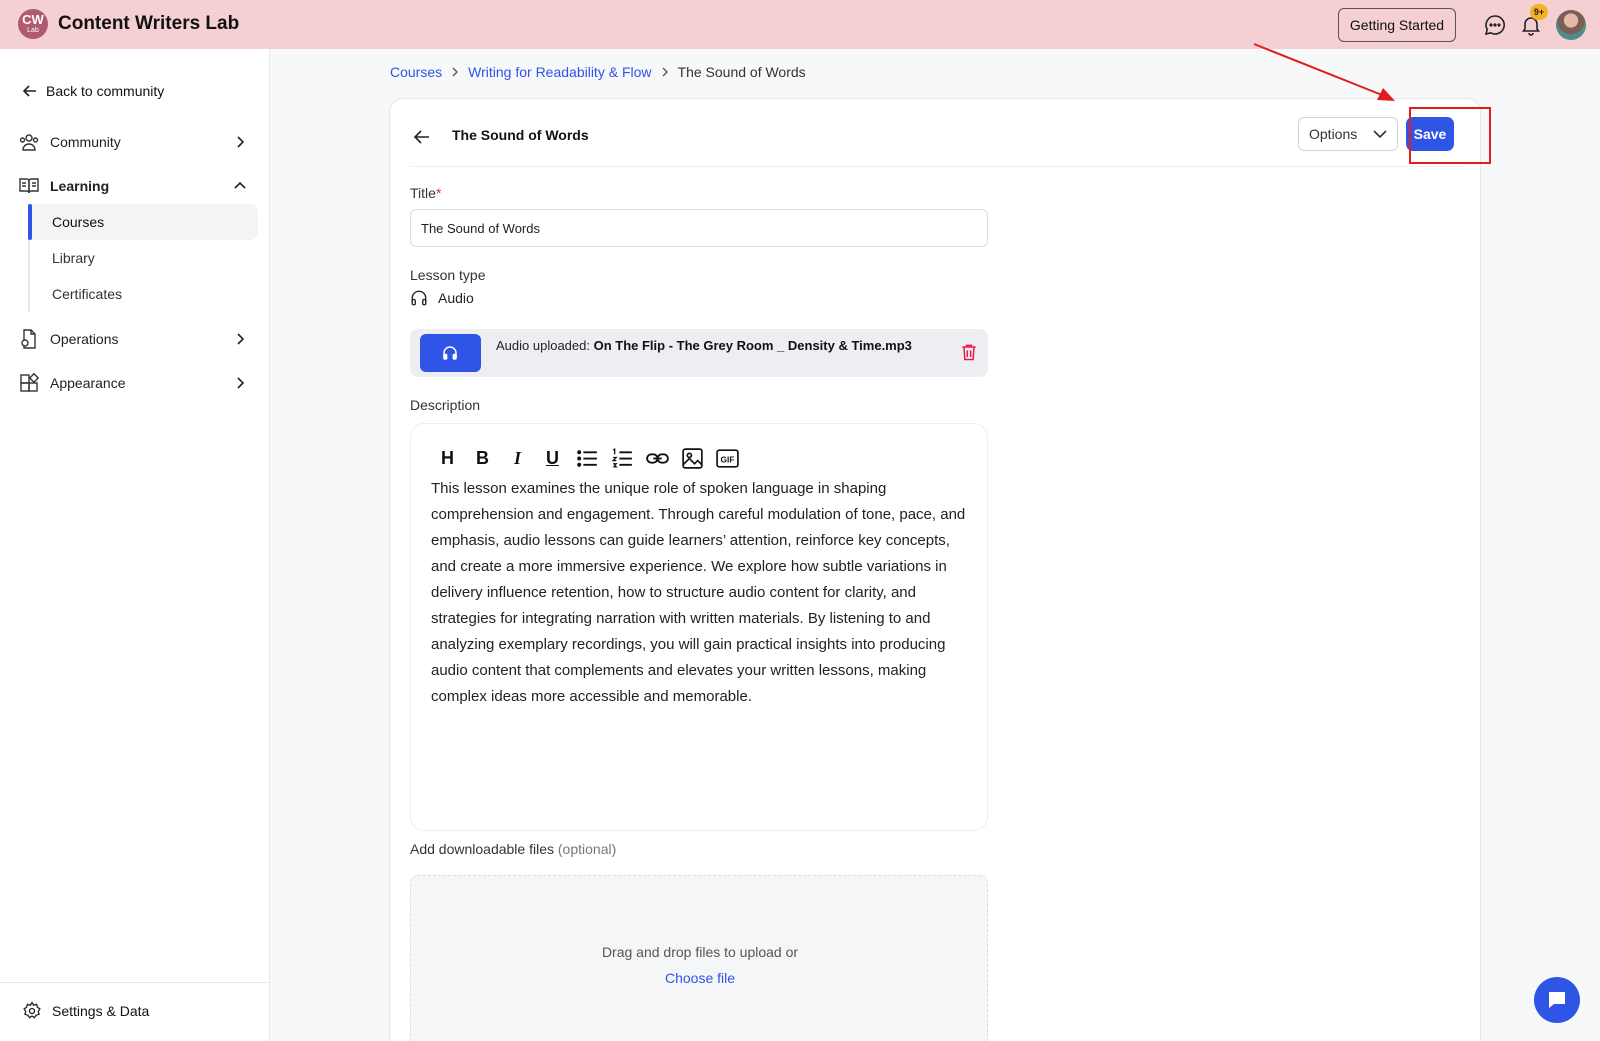 This screenshot has height=1041, width=1600. I want to click on chat-launcher-button, so click(1557, 1000).